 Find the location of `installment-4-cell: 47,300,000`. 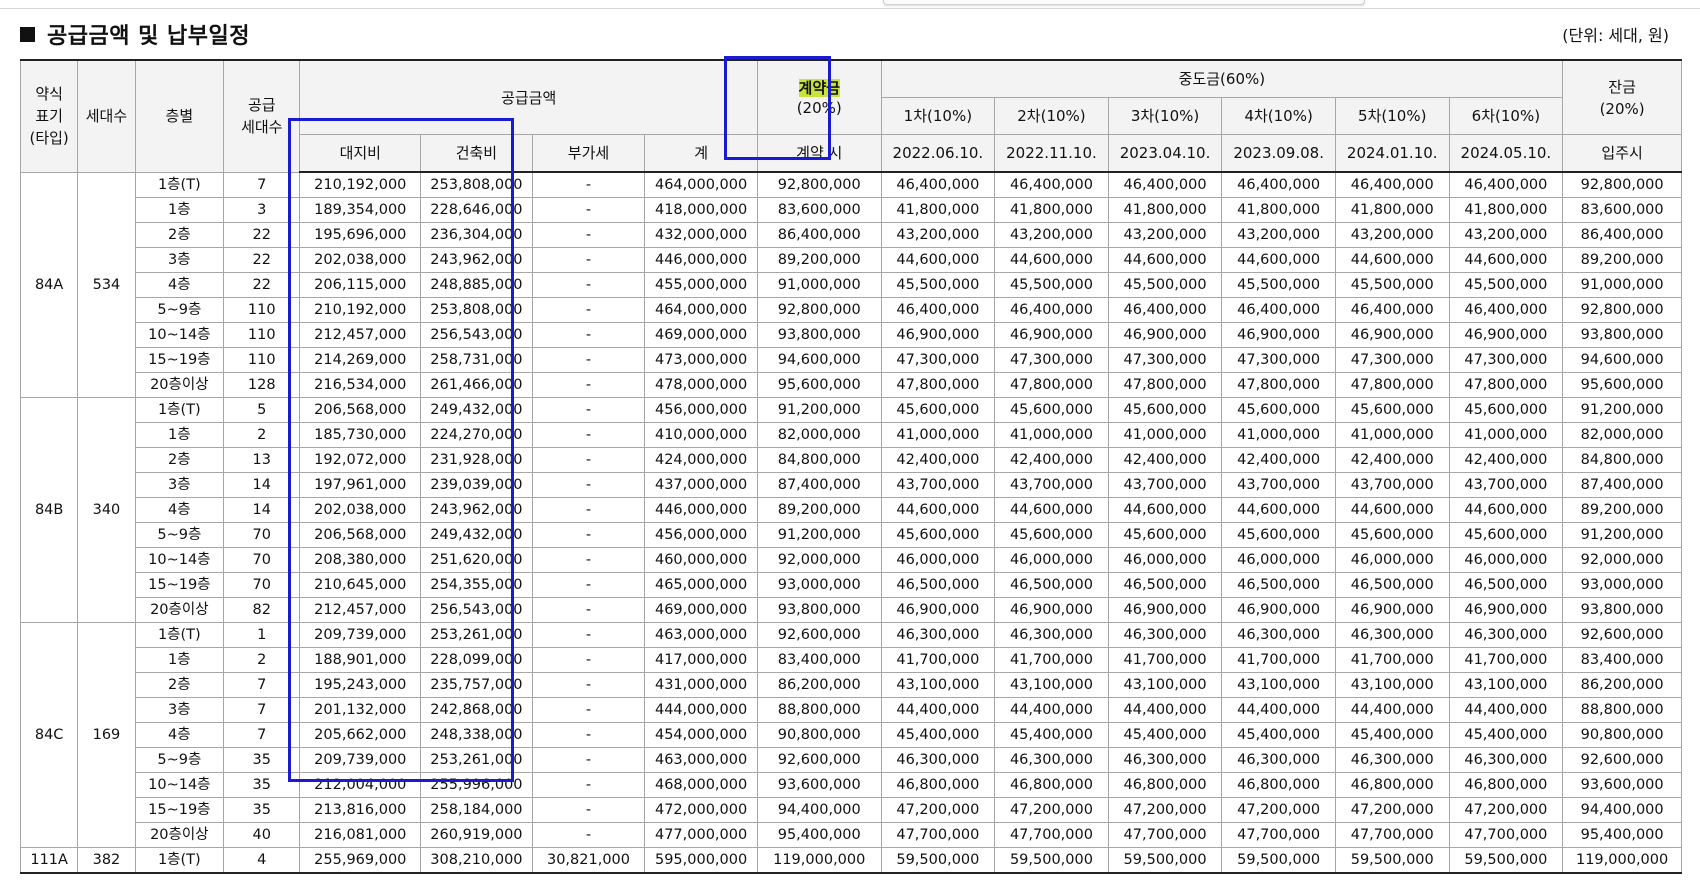

installment-4-cell: 47,300,000 is located at coordinates (1278, 360).